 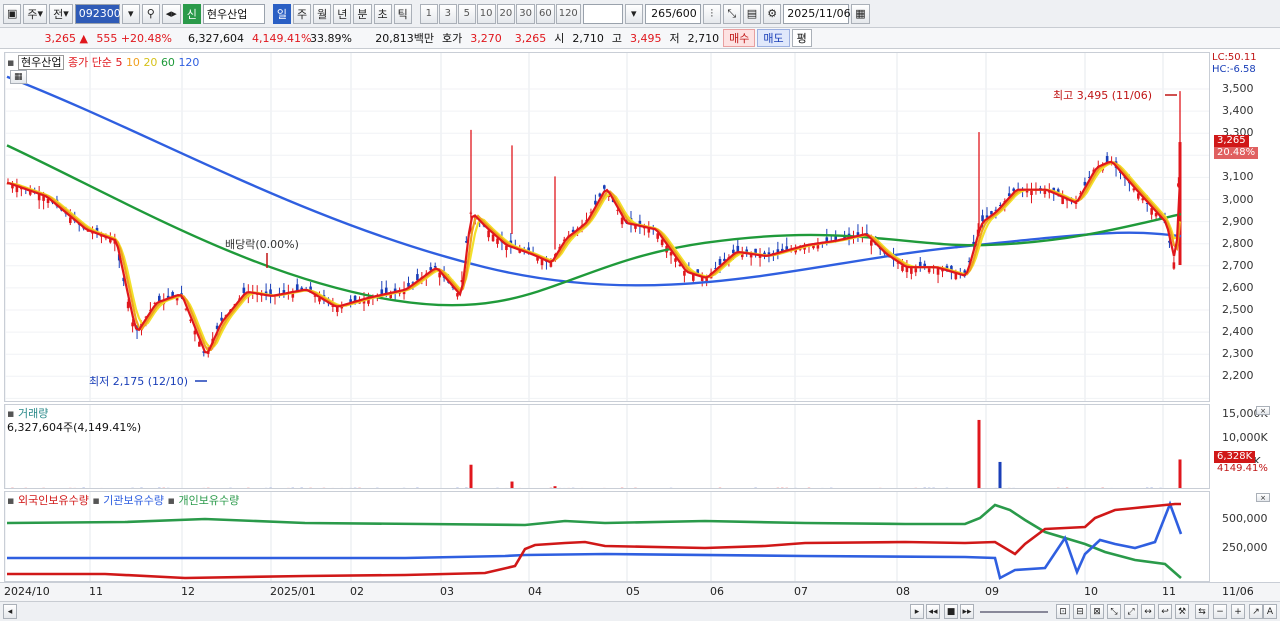 What do you see at coordinates (171, 500) in the screenshot?
I see `legend-square-icon: ▪` at bounding box center [171, 500].